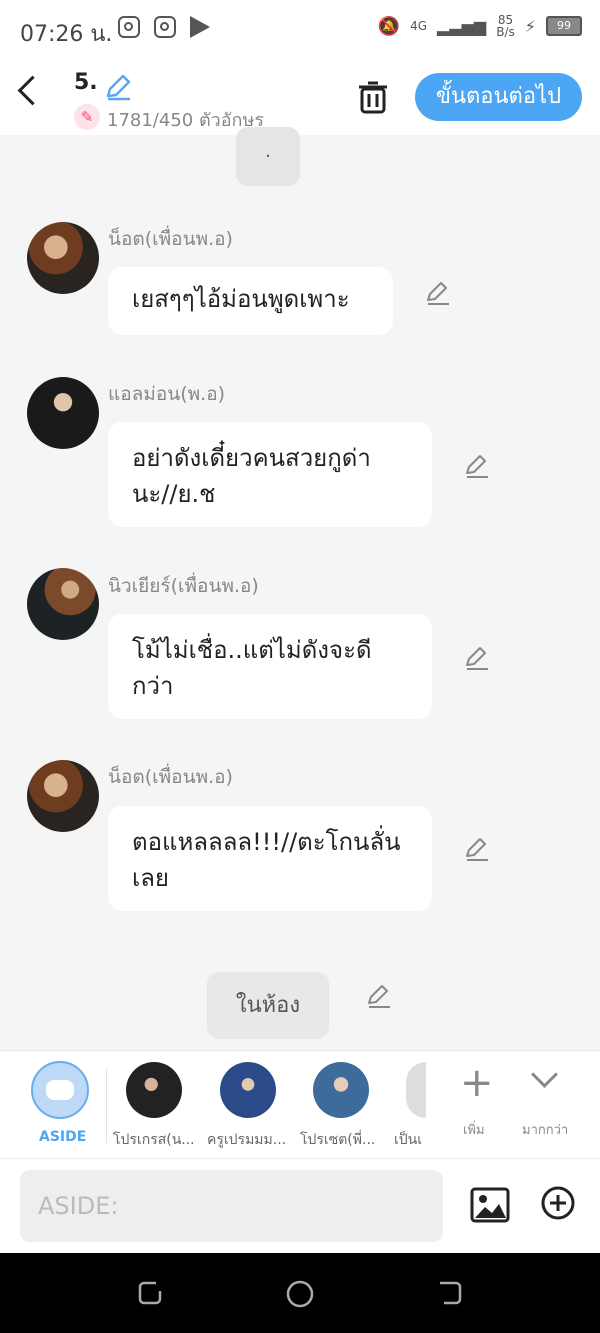 The height and width of the screenshot is (1333, 600). Describe the element at coordinates (300, 30) in the screenshot. I see `status-bar: 07:26 น. 🔕 4G ▂▃▅▆ 85 B/s ⚡ 99` at that location.